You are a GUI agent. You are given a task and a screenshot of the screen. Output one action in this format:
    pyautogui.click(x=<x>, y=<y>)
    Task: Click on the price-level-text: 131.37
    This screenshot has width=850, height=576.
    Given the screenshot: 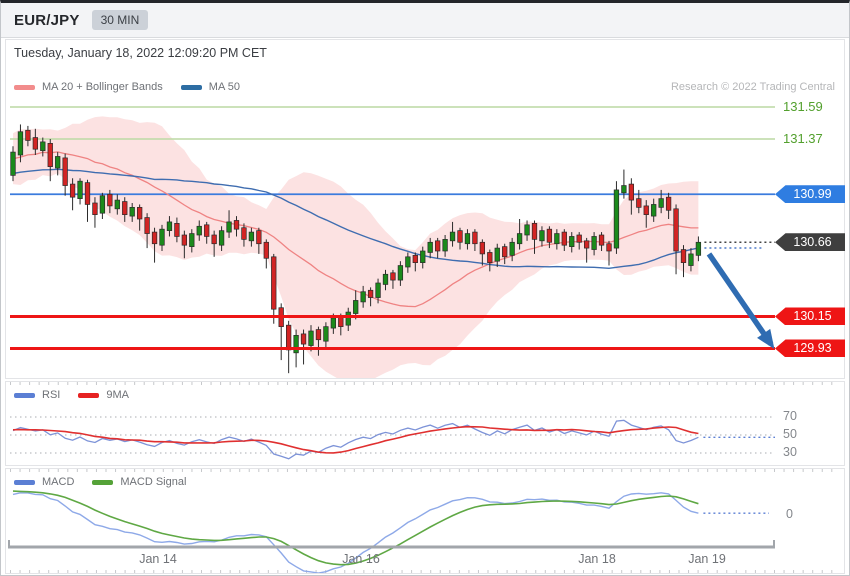 What is the action you would take?
    pyautogui.click(x=803, y=138)
    